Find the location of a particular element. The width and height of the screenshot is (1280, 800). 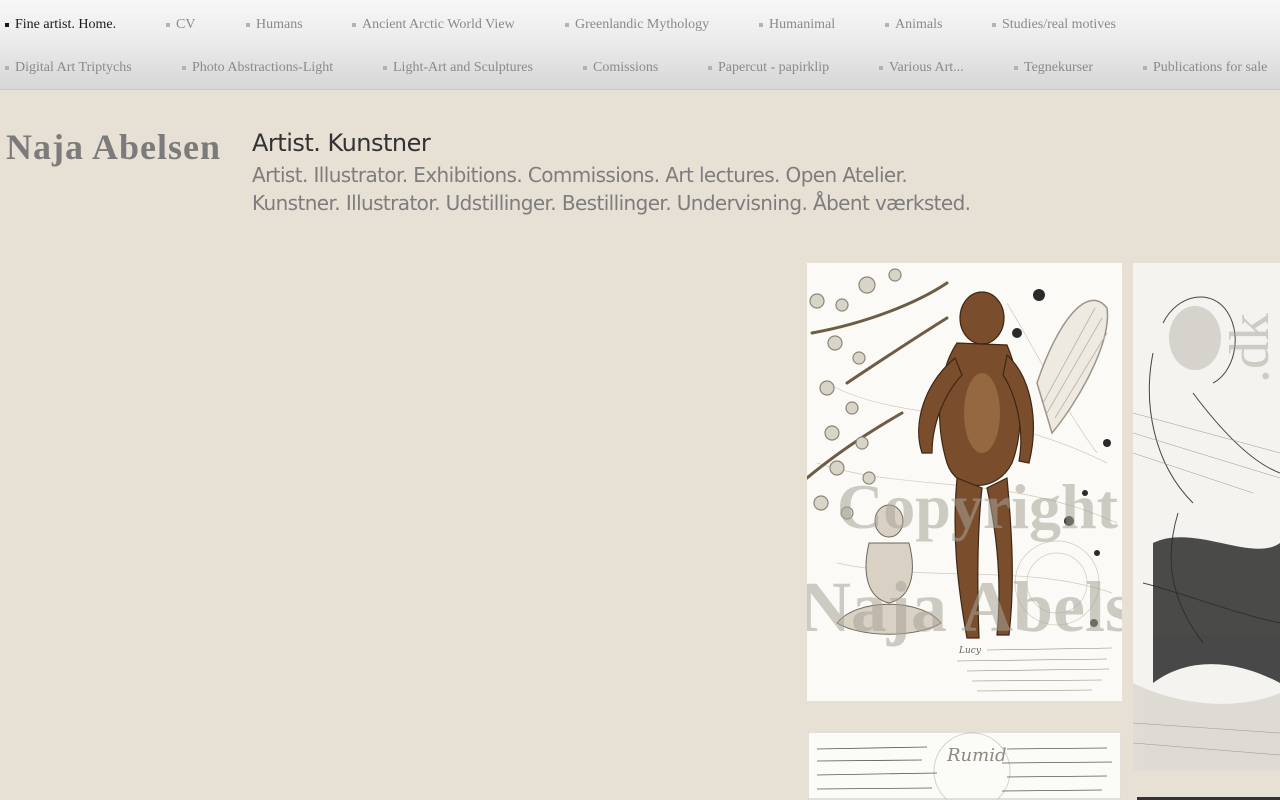

nav-item-tegnekurser: Tegnekurser is located at coordinates (1053, 68).